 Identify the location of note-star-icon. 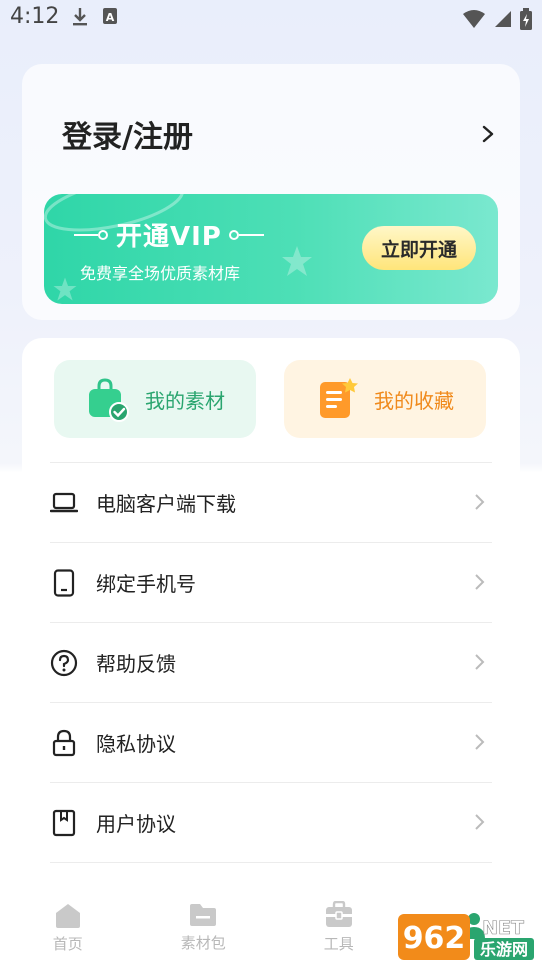
(339, 398).